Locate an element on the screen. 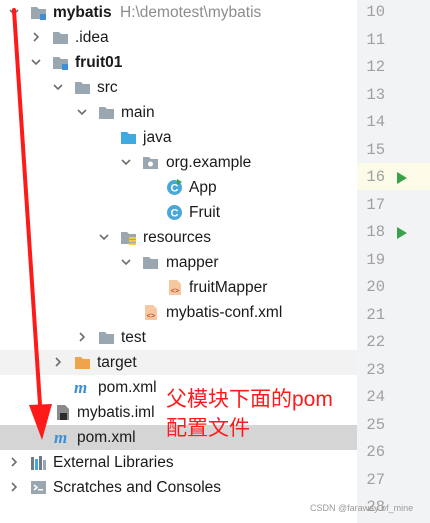 The width and height of the screenshot is (430, 523). tree-item-mybatis-conf-xml: <> mybatis-conf.xml is located at coordinates (178, 312).